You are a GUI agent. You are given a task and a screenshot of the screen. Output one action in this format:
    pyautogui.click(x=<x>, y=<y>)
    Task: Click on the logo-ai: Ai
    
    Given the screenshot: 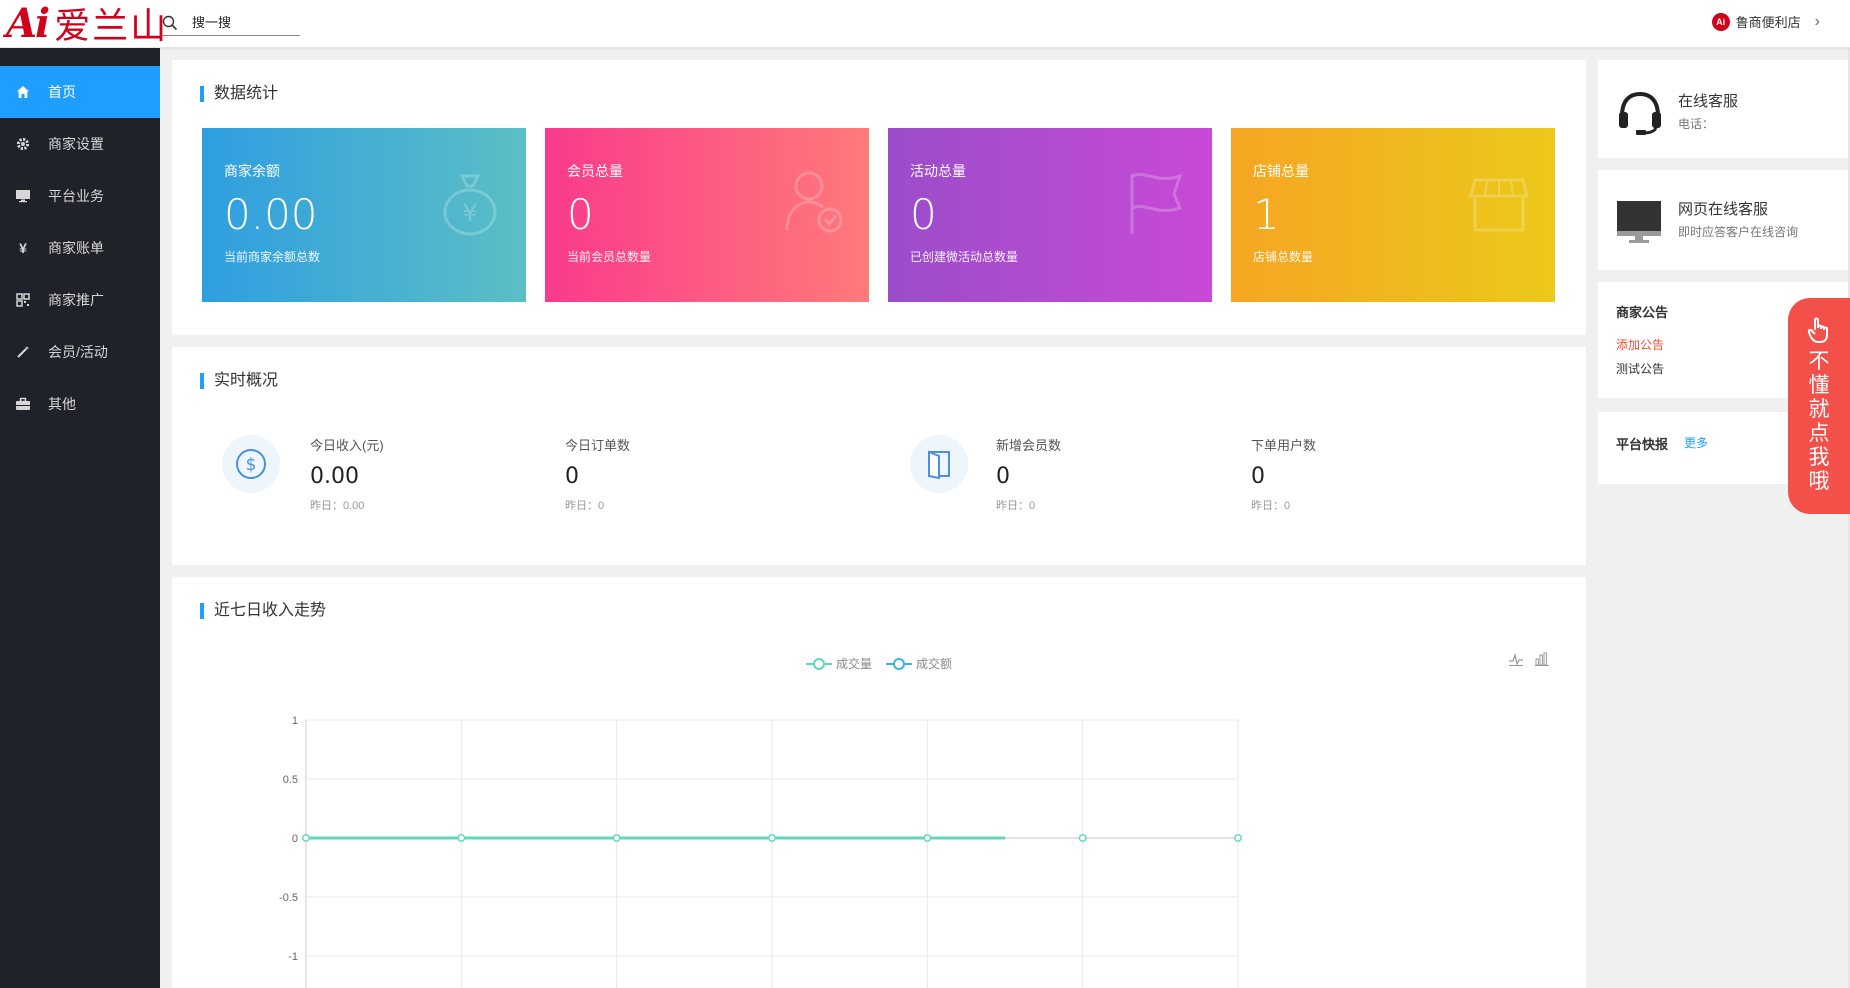 What is the action you would take?
    pyautogui.click(x=28, y=23)
    